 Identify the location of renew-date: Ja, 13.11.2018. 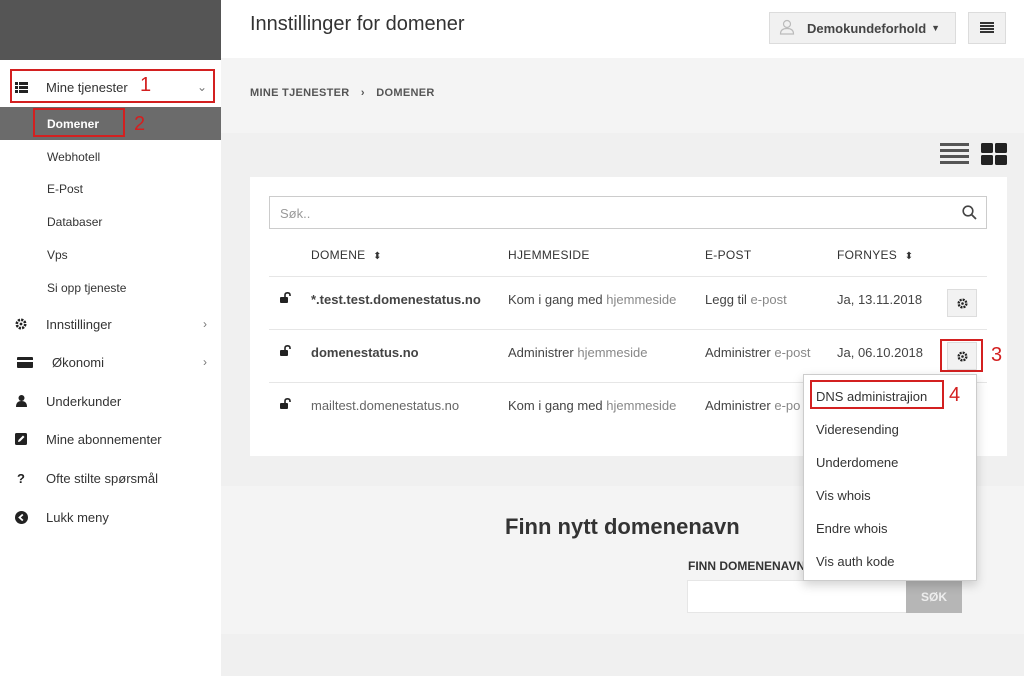
(880, 299).